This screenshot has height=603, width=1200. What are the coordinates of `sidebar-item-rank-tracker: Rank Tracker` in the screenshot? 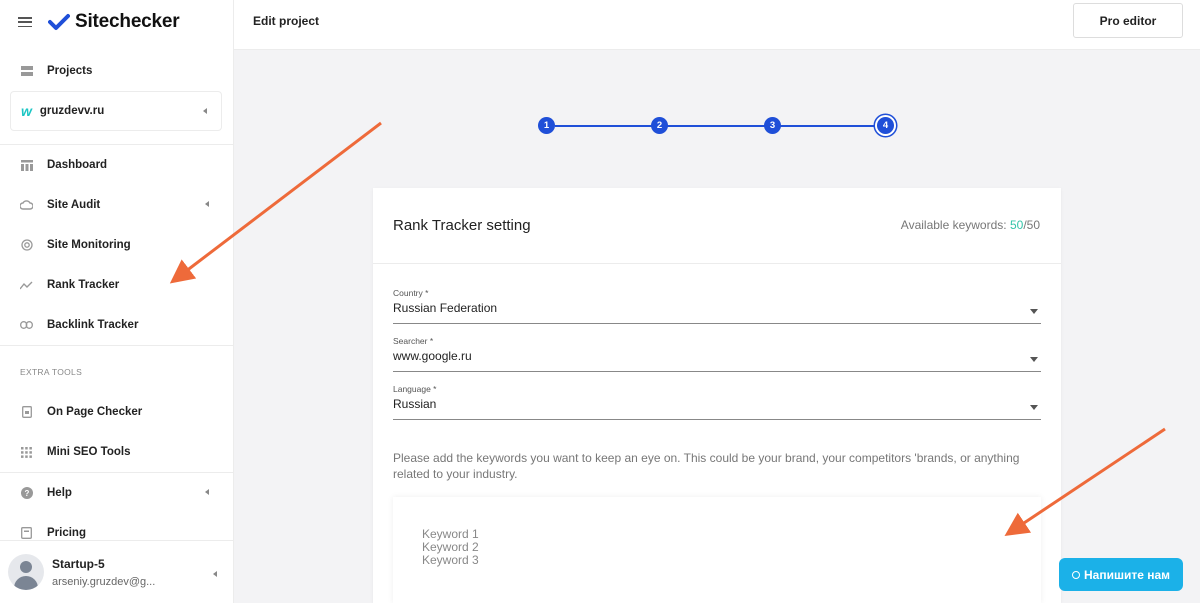 It's located at (116, 285).